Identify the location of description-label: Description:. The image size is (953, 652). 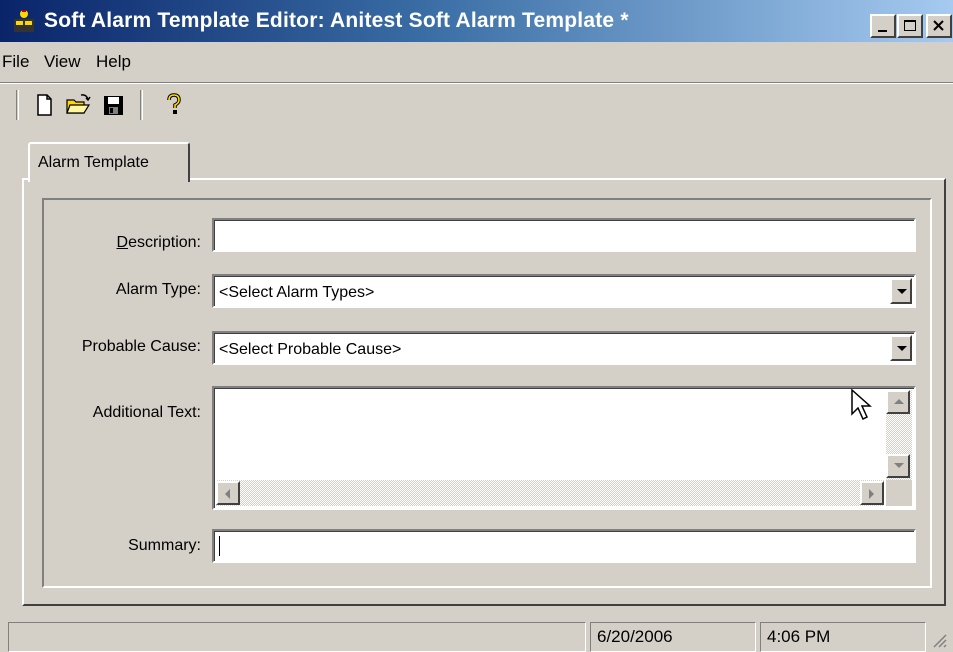
(159, 243).